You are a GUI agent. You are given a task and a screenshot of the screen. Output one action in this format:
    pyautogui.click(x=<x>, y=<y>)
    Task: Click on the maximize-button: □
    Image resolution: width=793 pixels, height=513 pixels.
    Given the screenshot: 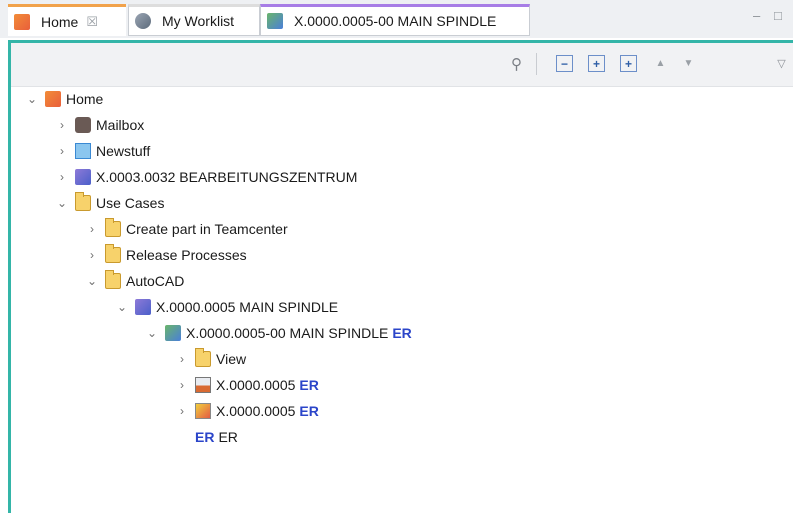 What is the action you would take?
    pyautogui.click(x=778, y=15)
    